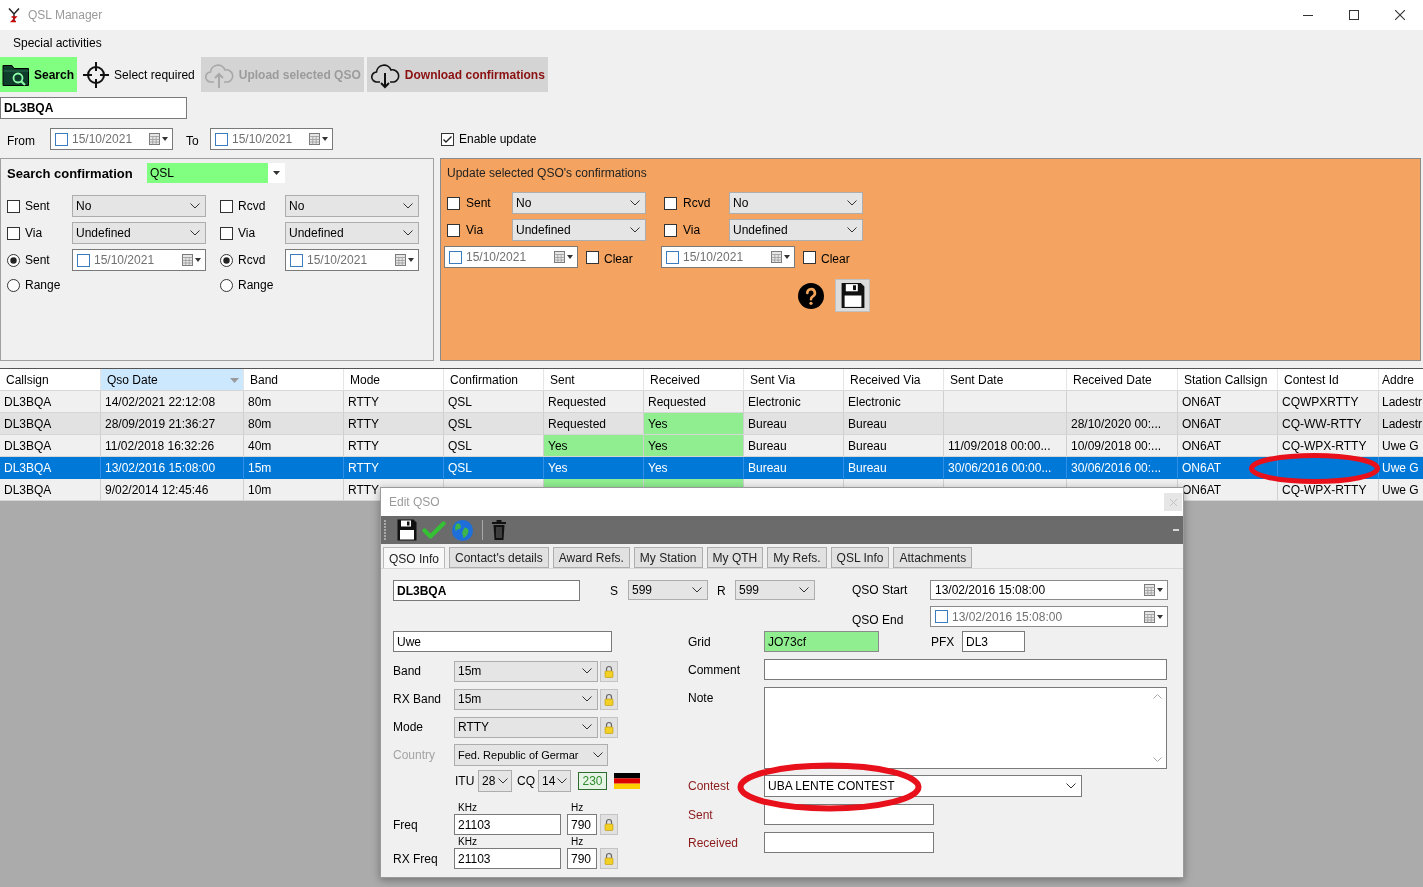  Describe the element at coordinates (1401, 490) in the screenshot. I see `table-cell: Uwe G` at that location.